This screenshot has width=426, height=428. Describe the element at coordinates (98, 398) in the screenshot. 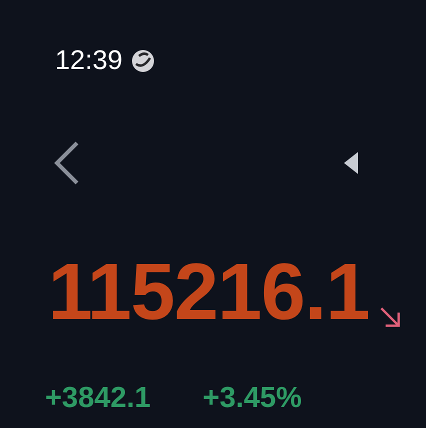

I see `change-value: +3842.1` at that location.